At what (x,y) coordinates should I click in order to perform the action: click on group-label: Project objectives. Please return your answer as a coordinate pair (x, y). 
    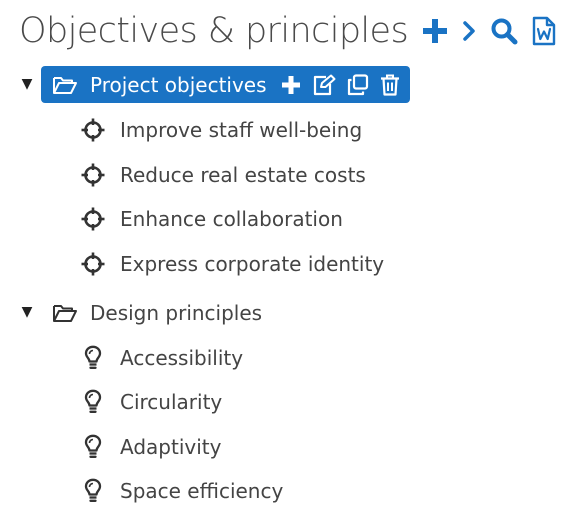
    Looking at the image, I should click on (178, 84).